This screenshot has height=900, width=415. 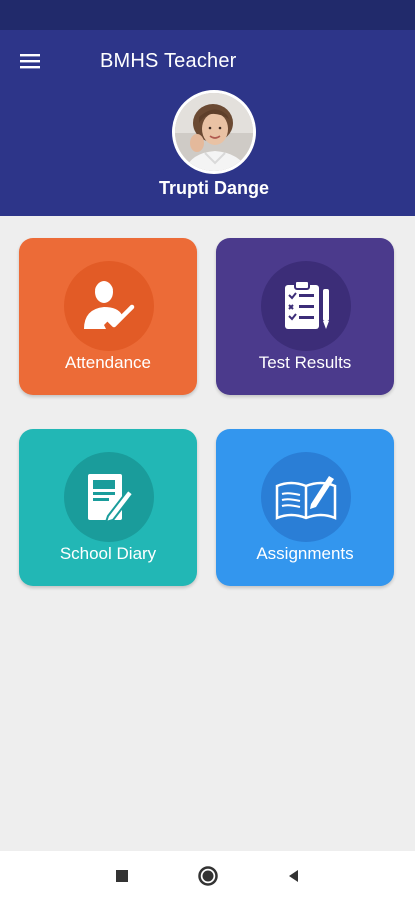 I want to click on square-recents-icon, so click(x=122, y=876).